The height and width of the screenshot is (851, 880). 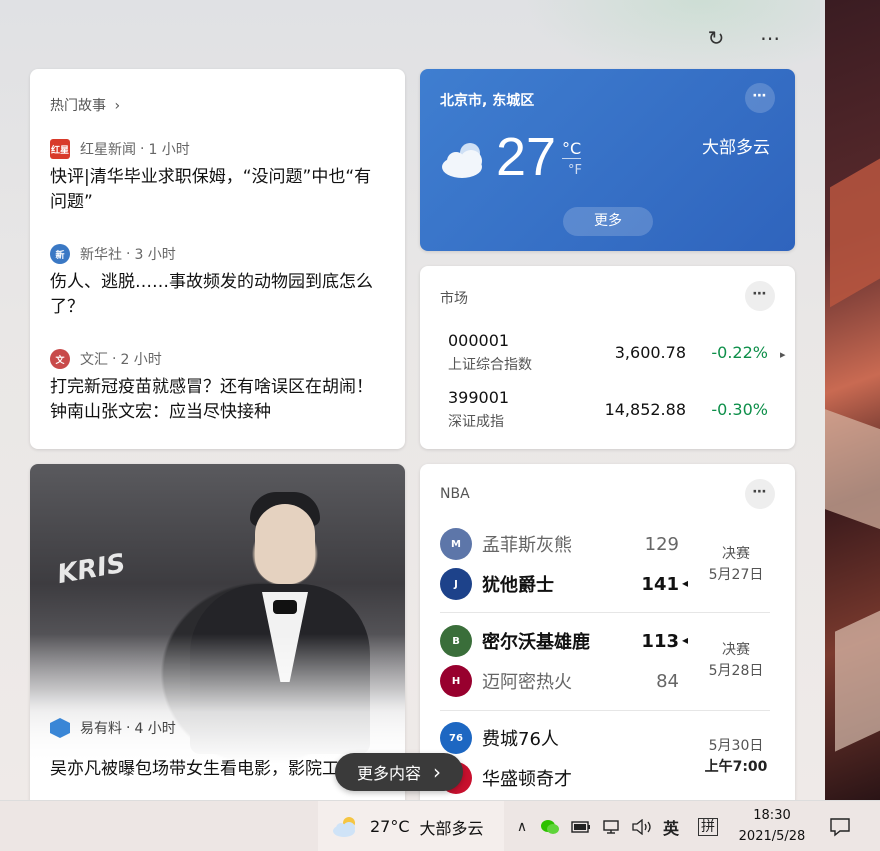 What do you see at coordinates (840, 826) in the screenshot?
I see `notification-icon` at bounding box center [840, 826].